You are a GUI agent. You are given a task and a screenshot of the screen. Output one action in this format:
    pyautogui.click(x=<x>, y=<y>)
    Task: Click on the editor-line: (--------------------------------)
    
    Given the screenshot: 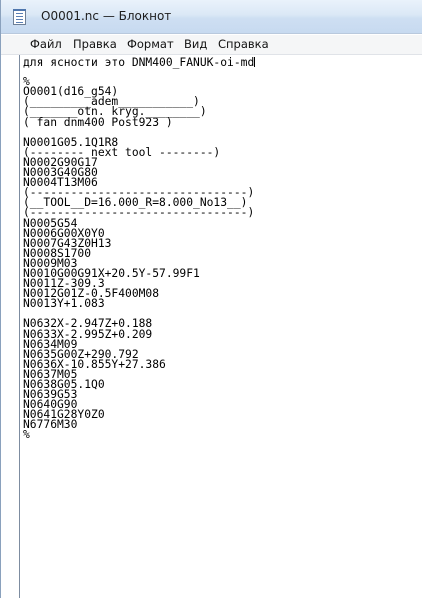 What is the action you would take?
    pyautogui.click(x=139, y=213)
    